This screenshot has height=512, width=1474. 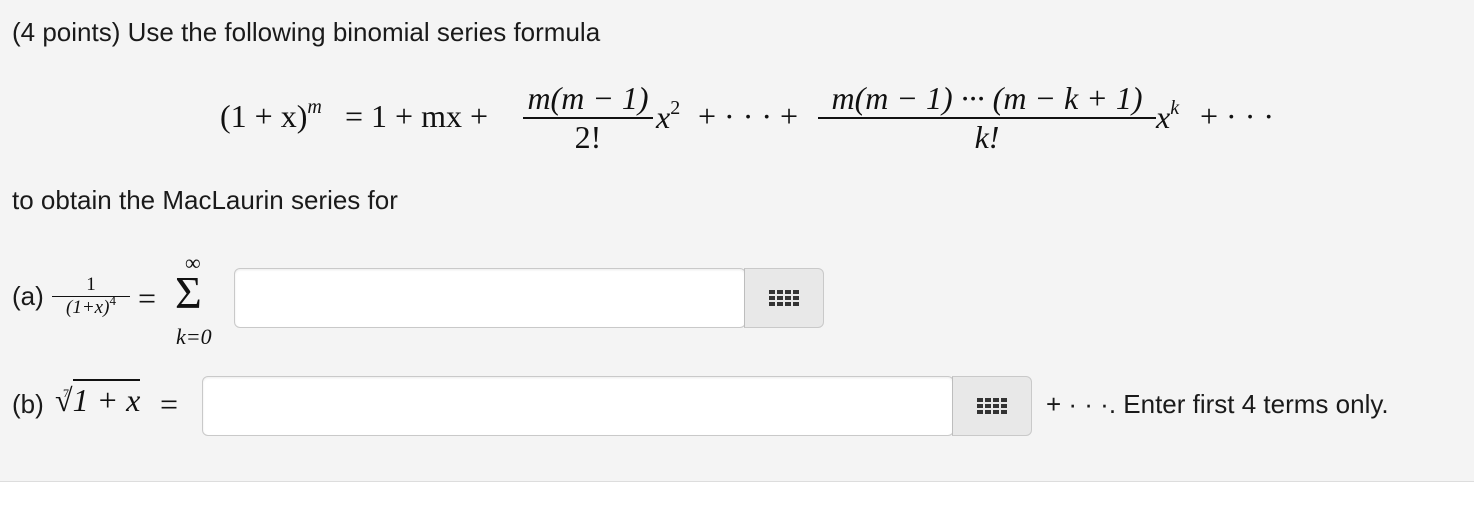 I want to click on formula-eq: = 1 + mx +, so click(x=417, y=116).